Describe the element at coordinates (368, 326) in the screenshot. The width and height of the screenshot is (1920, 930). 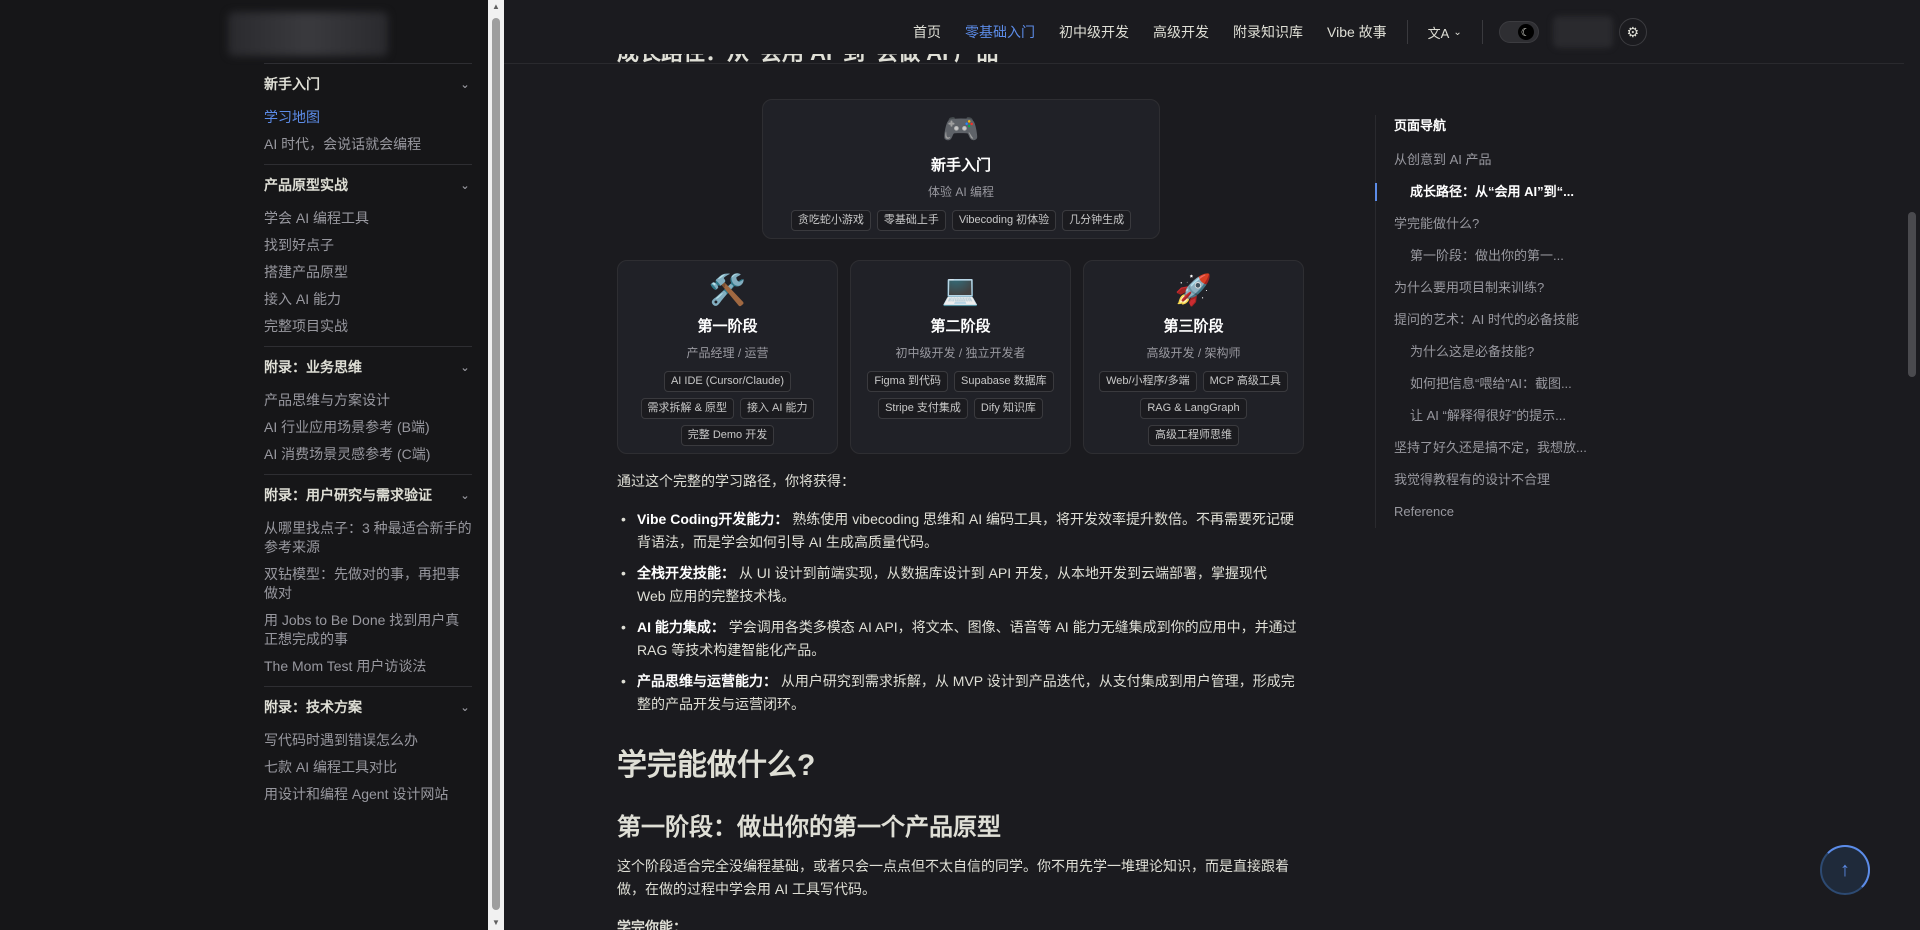
I see `sidebar-item: 完整项目实战` at that location.